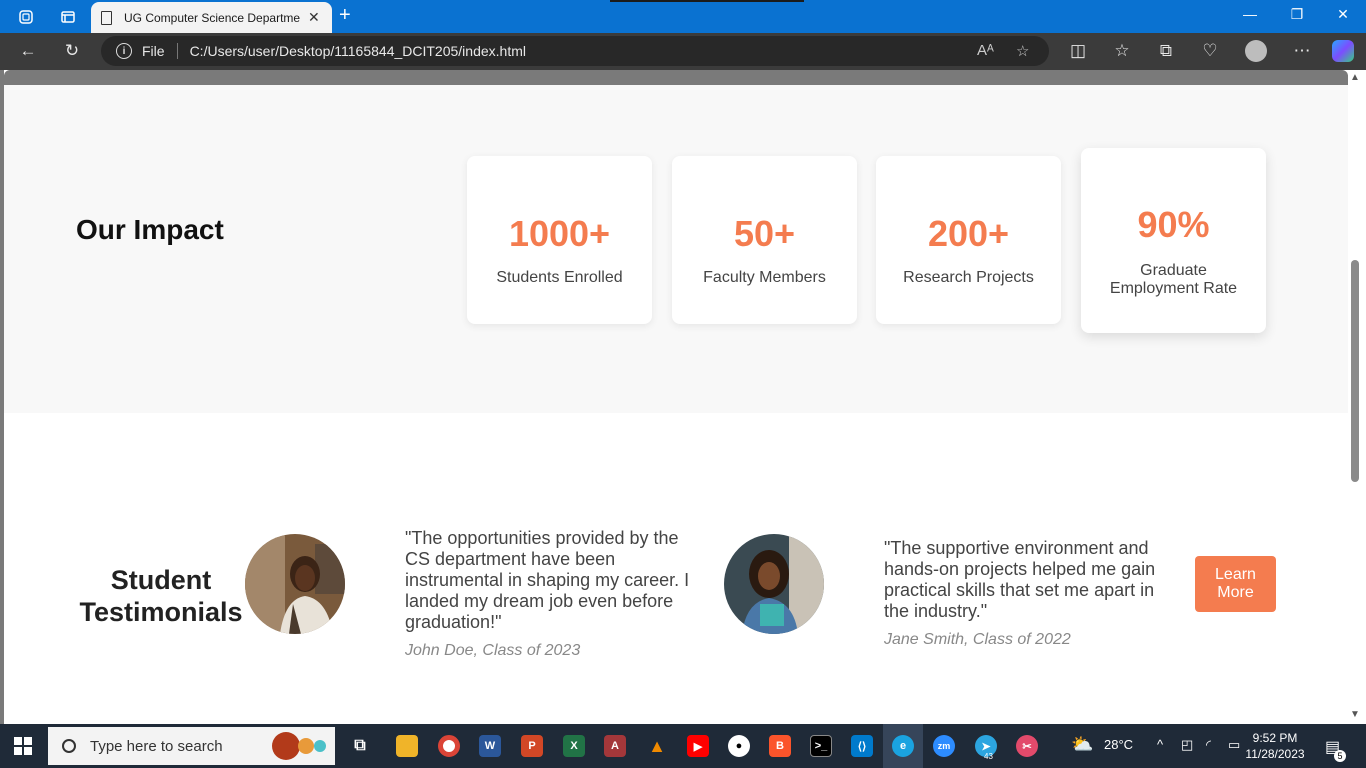  What do you see at coordinates (1022, 51) in the screenshot?
I see `favorite-star-icon: ☆` at bounding box center [1022, 51].